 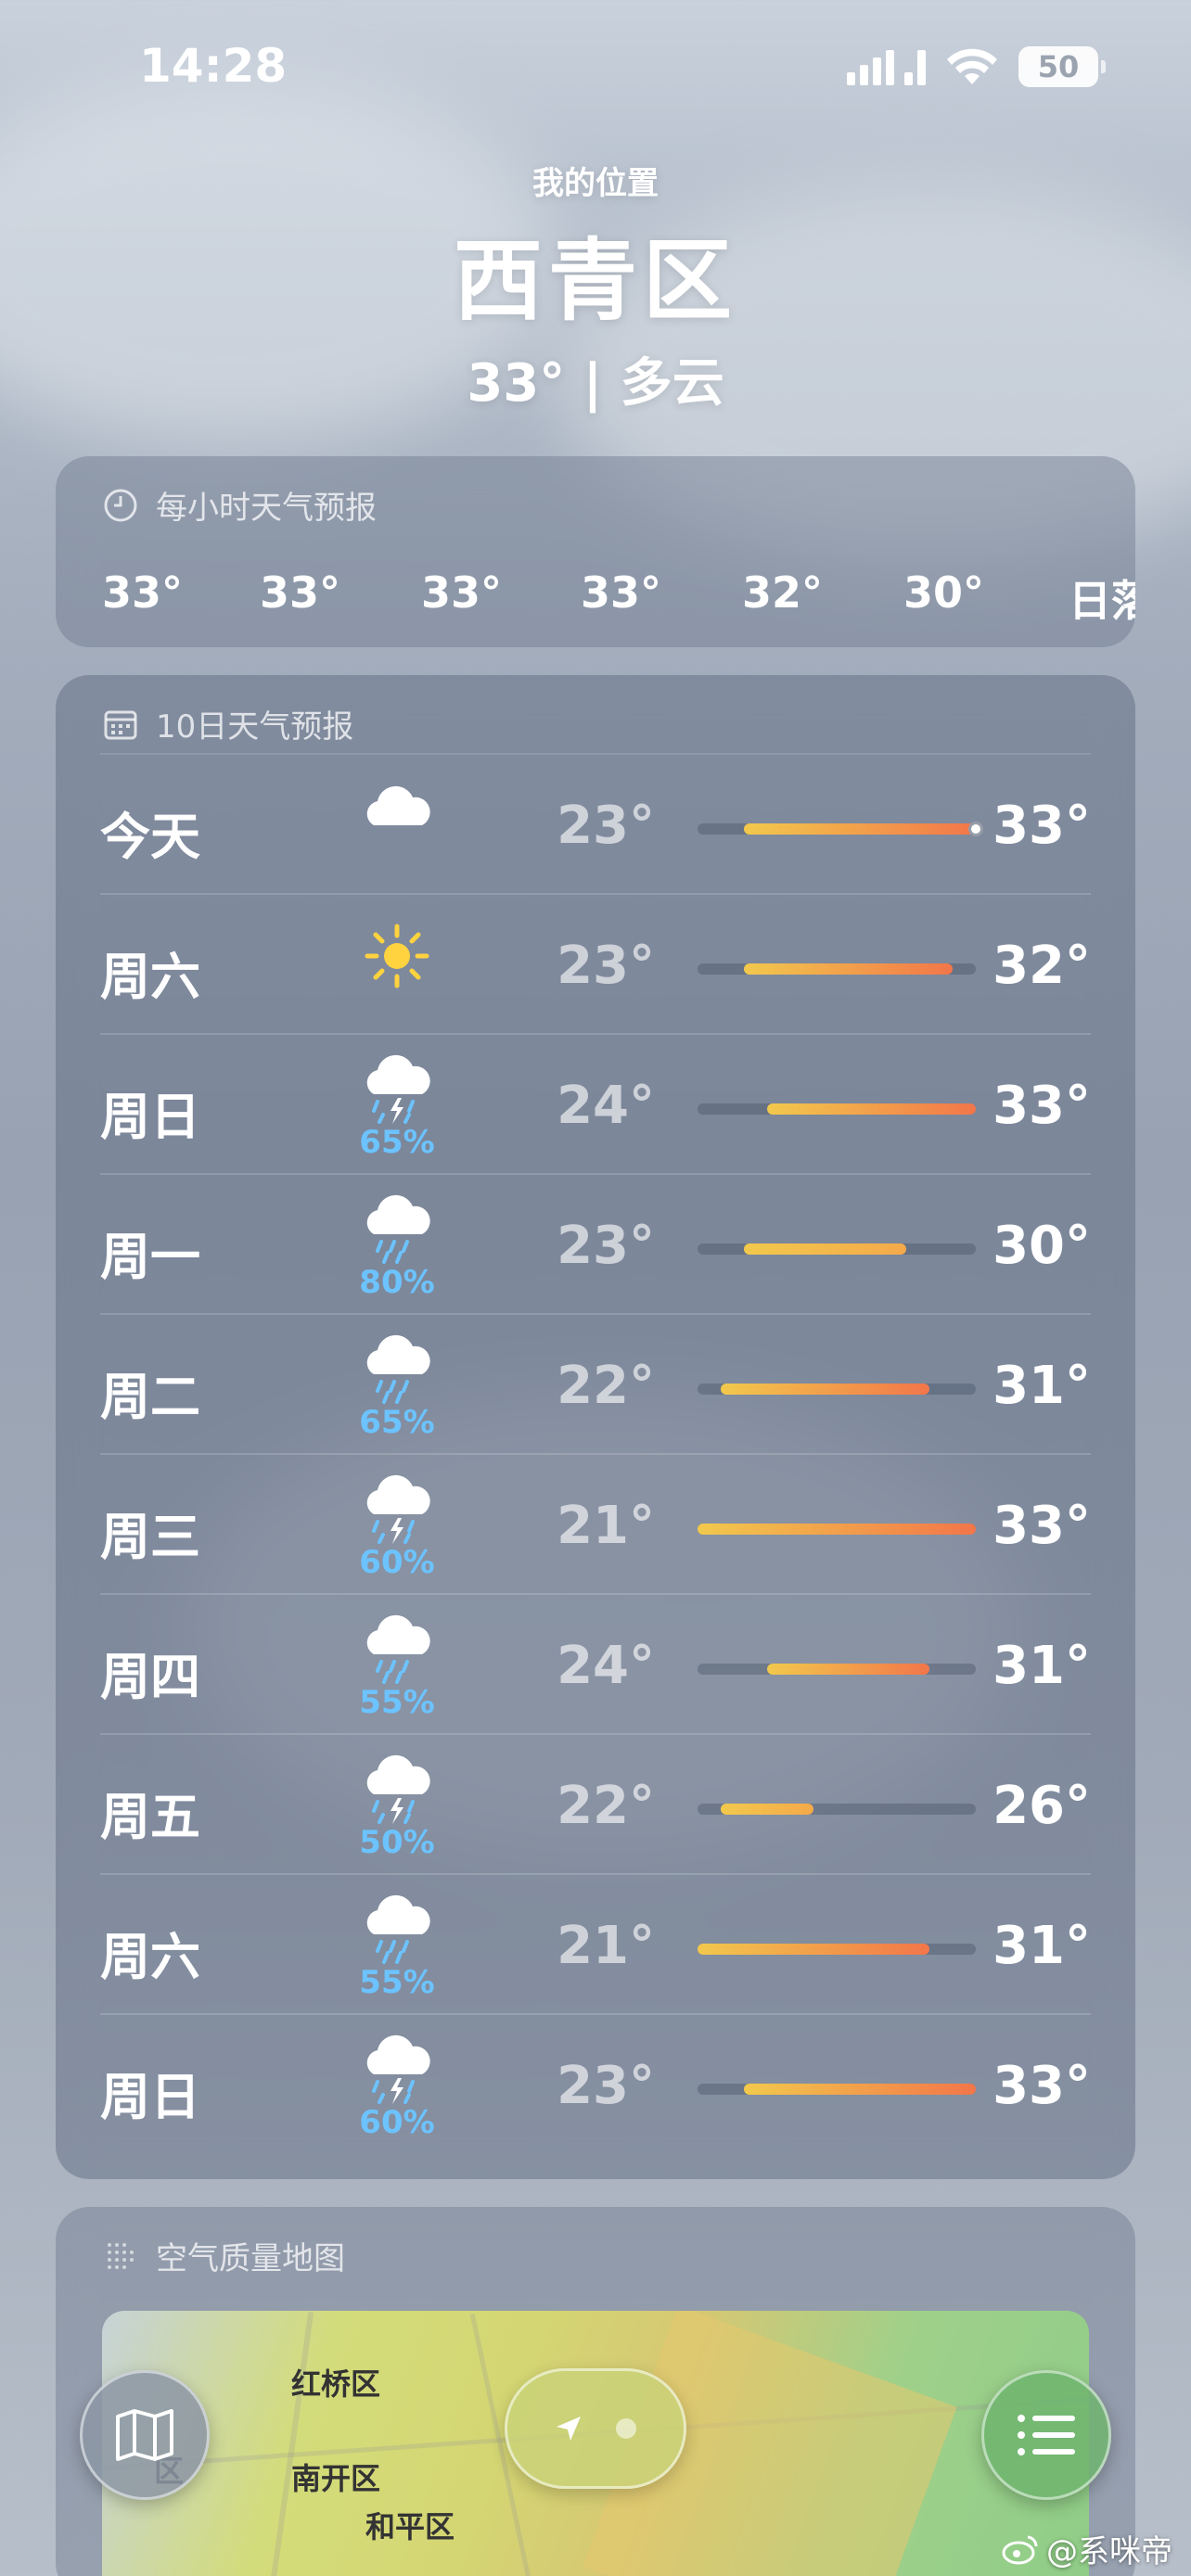 I want to click on high-temp: 30°, so click(x=1041, y=1246).